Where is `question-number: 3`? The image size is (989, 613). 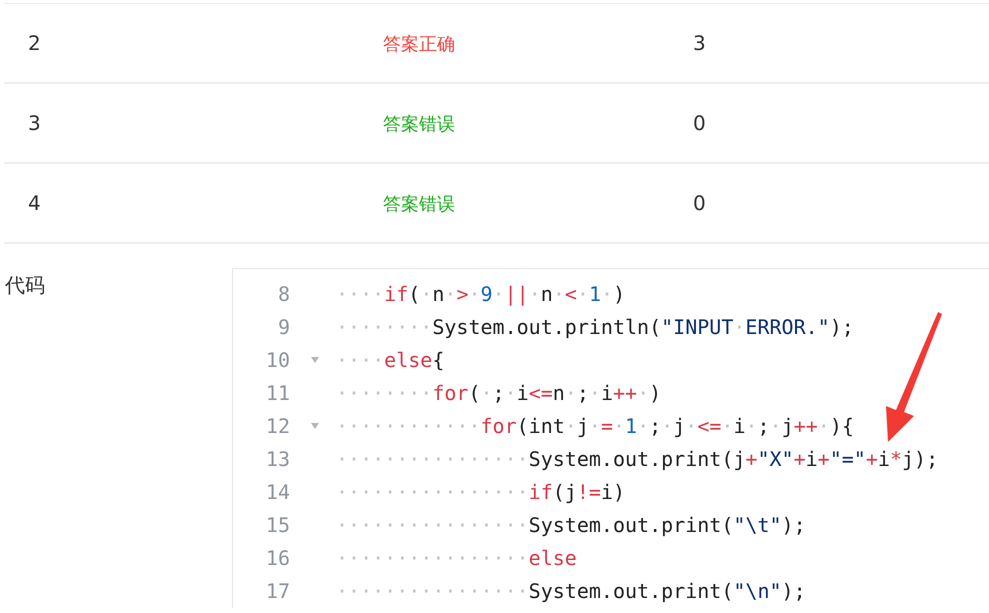 question-number: 3 is located at coordinates (34, 123).